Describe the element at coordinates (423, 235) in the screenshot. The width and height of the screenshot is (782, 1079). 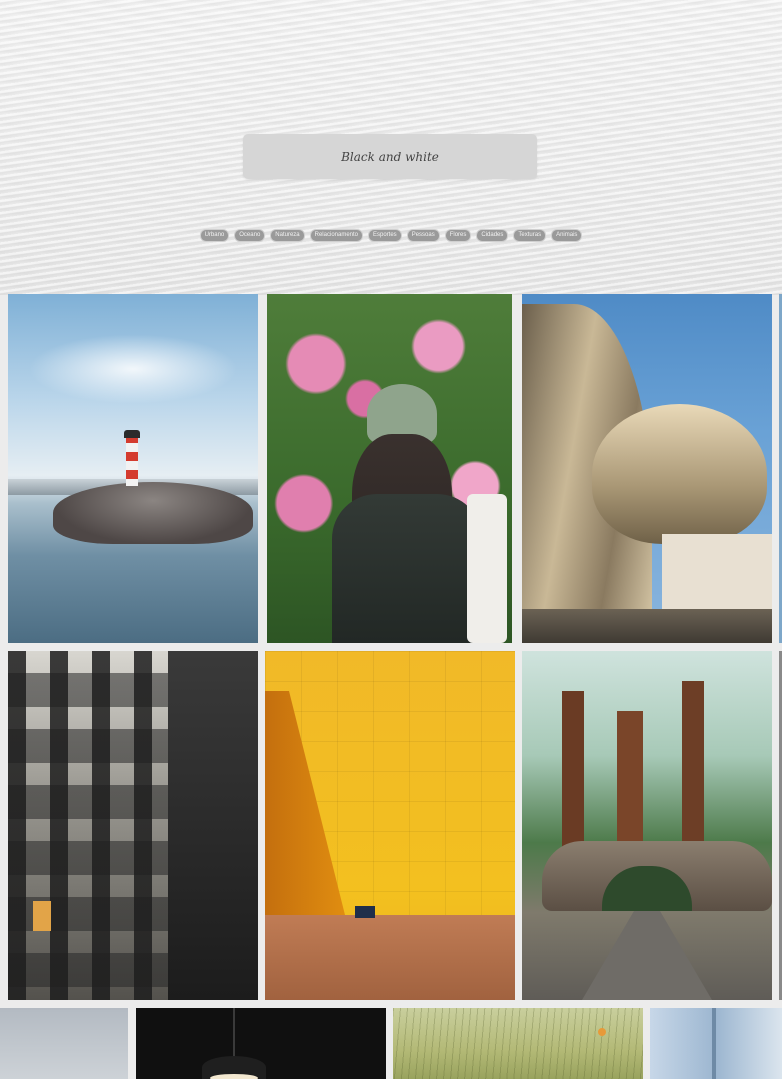
I see `tag-pessoas: Pessoas` at that location.